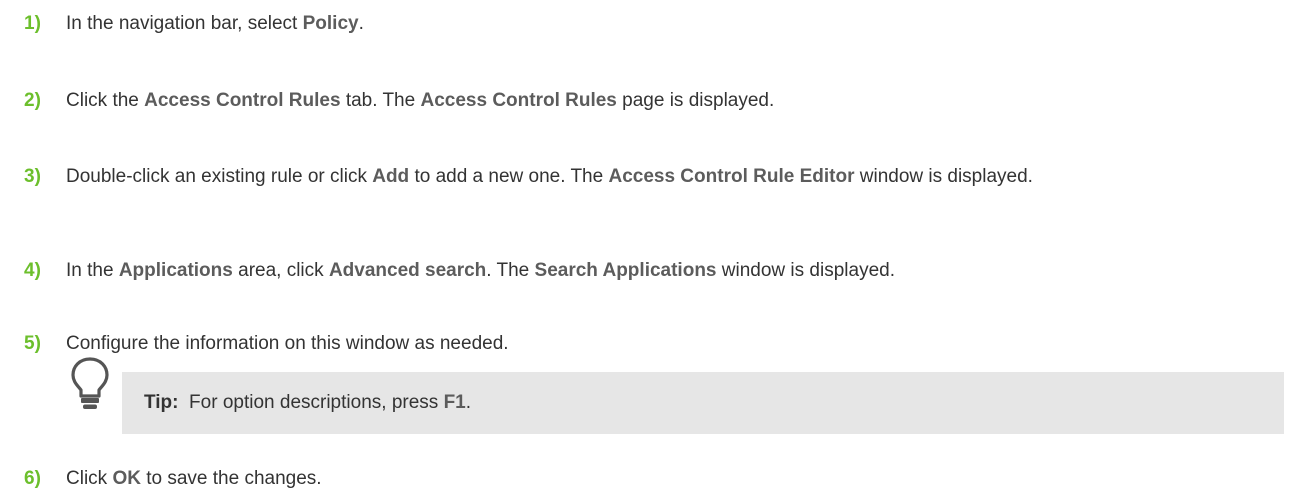  I want to click on step-text: In the navigation bar, select Policy., so click(215, 23).